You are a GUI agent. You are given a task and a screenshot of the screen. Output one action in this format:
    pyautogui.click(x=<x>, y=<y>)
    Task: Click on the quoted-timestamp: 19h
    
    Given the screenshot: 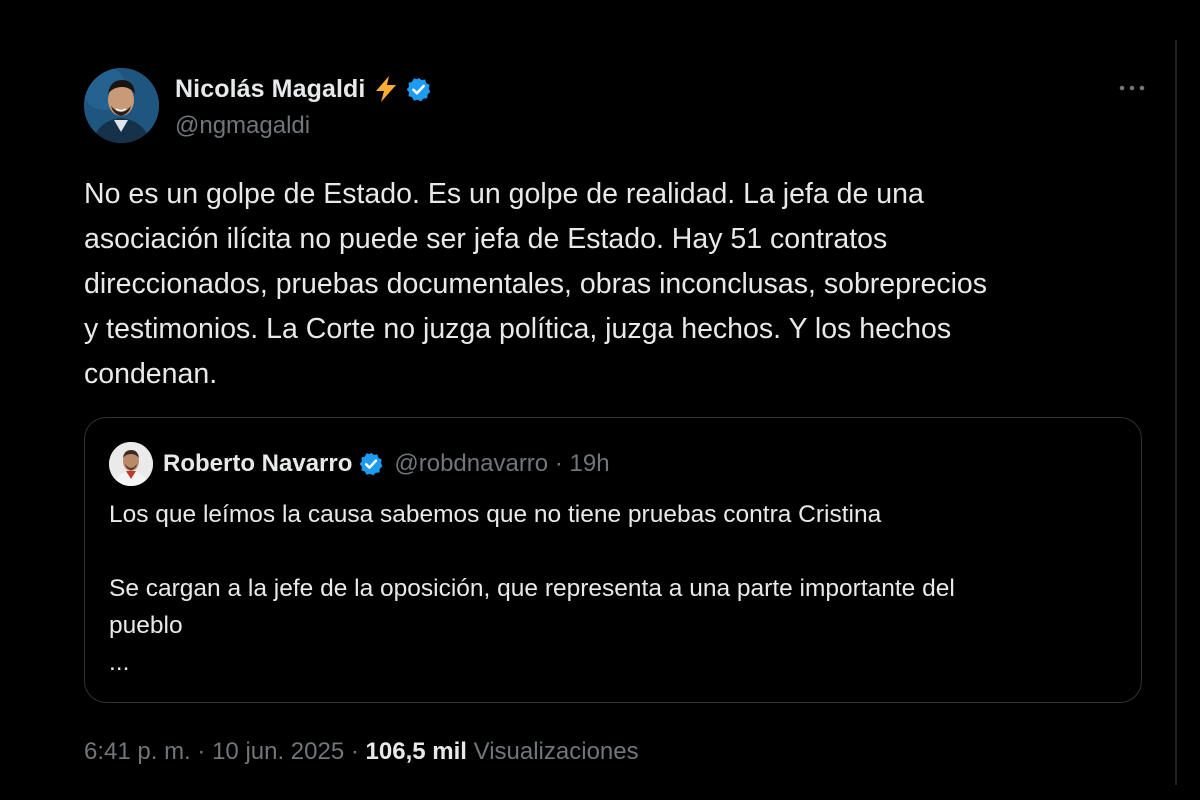 What is the action you would take?
    pyautogui.click(x=590, y=463)
    